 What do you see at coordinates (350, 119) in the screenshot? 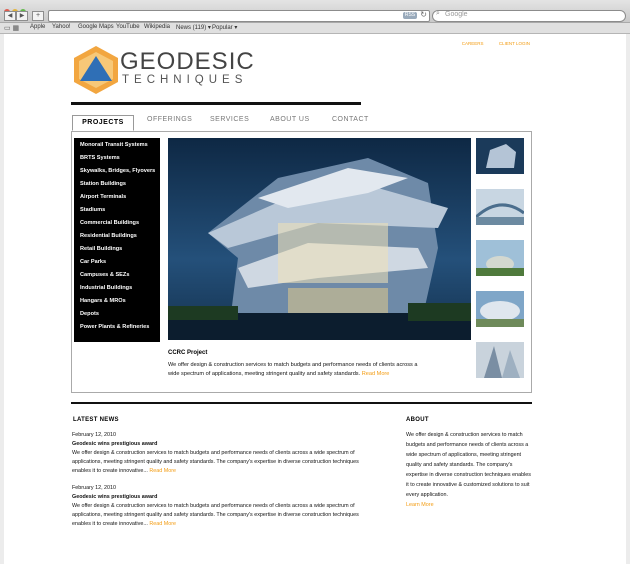
I see `tab-contact: CONTACT` at bounding box center [350, 119].